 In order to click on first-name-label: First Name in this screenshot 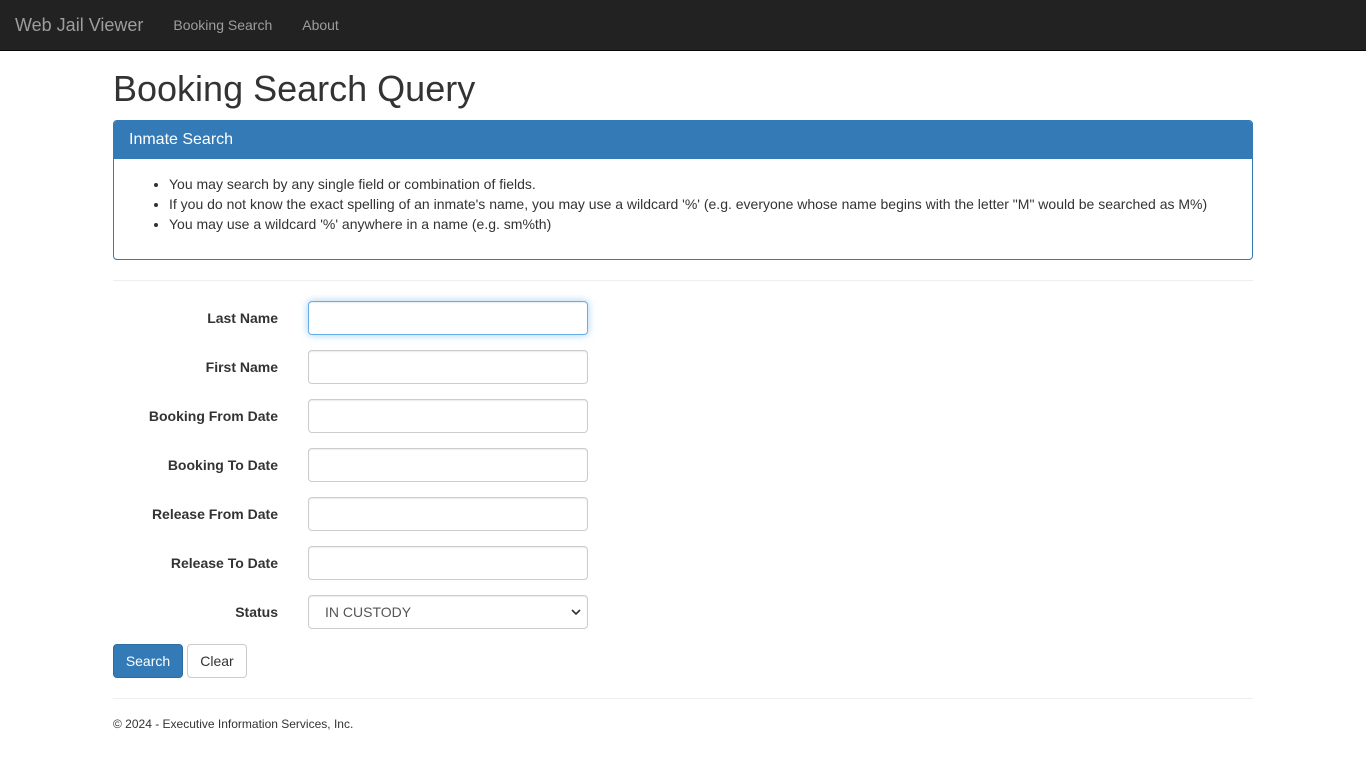, I will do `click(241, 367)`.